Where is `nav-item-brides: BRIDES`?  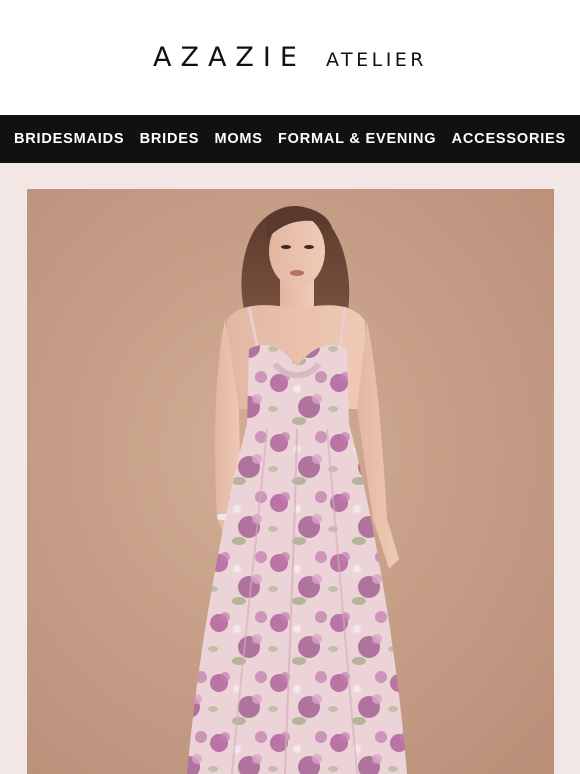 nav-item-brides: BRIDES is located at coordinates (170, 139).